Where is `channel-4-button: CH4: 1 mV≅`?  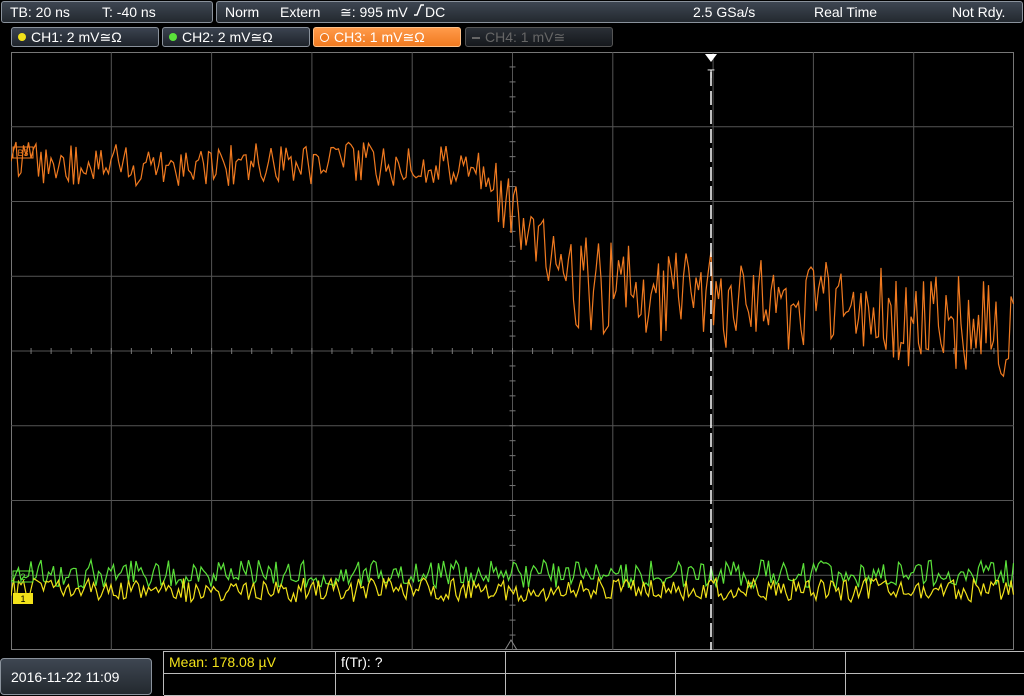
channel-4-button: CH4: 1 mV≅ is located at coordinates (539, 37).